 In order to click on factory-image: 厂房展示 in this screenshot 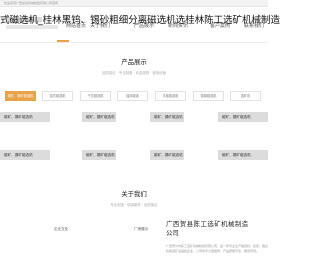, I will do `click(123, 234)`.